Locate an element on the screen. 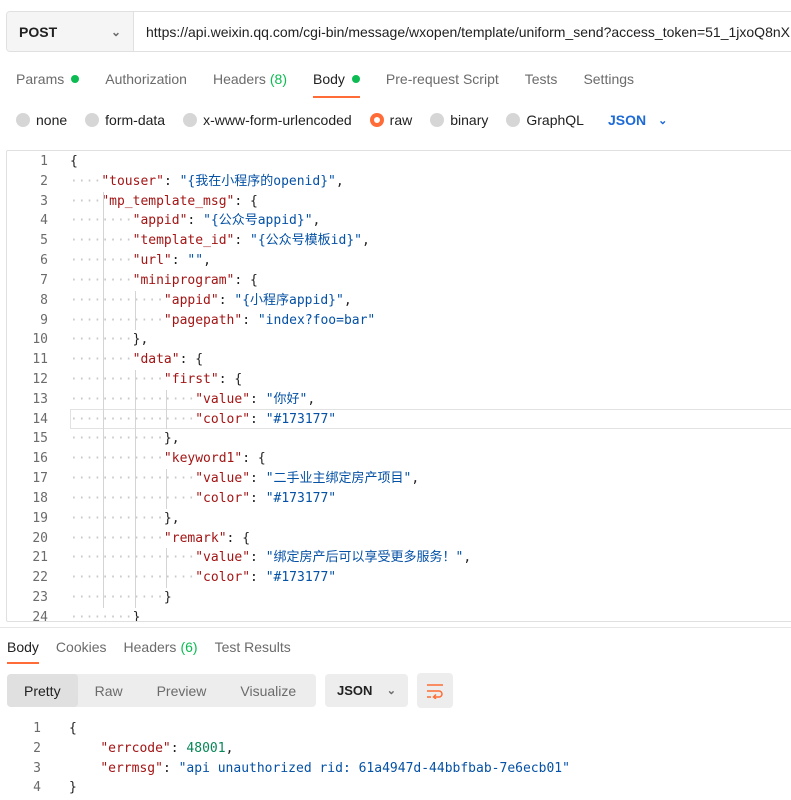  code-line: 7 ········"miniprogram": { is located at coordinates (399, 281).